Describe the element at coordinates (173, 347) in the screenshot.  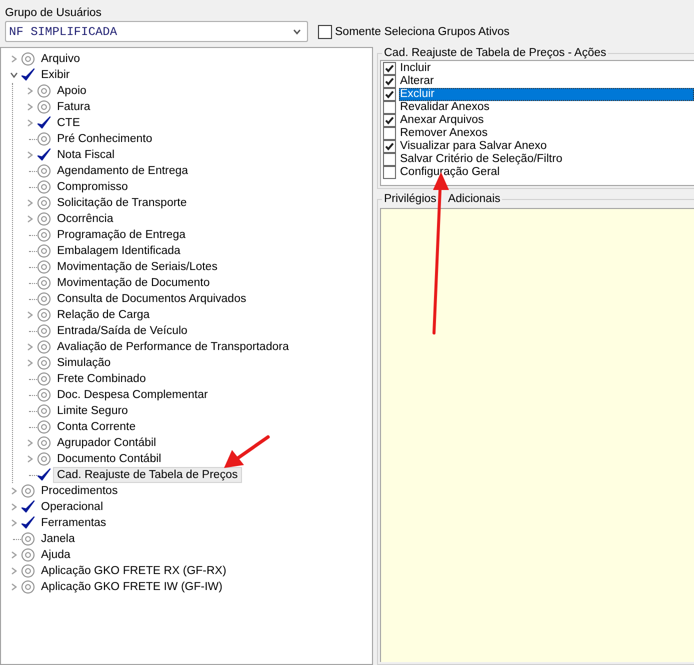
I see `tree-item: Avaliação de Performance de Transportadora` at that location.